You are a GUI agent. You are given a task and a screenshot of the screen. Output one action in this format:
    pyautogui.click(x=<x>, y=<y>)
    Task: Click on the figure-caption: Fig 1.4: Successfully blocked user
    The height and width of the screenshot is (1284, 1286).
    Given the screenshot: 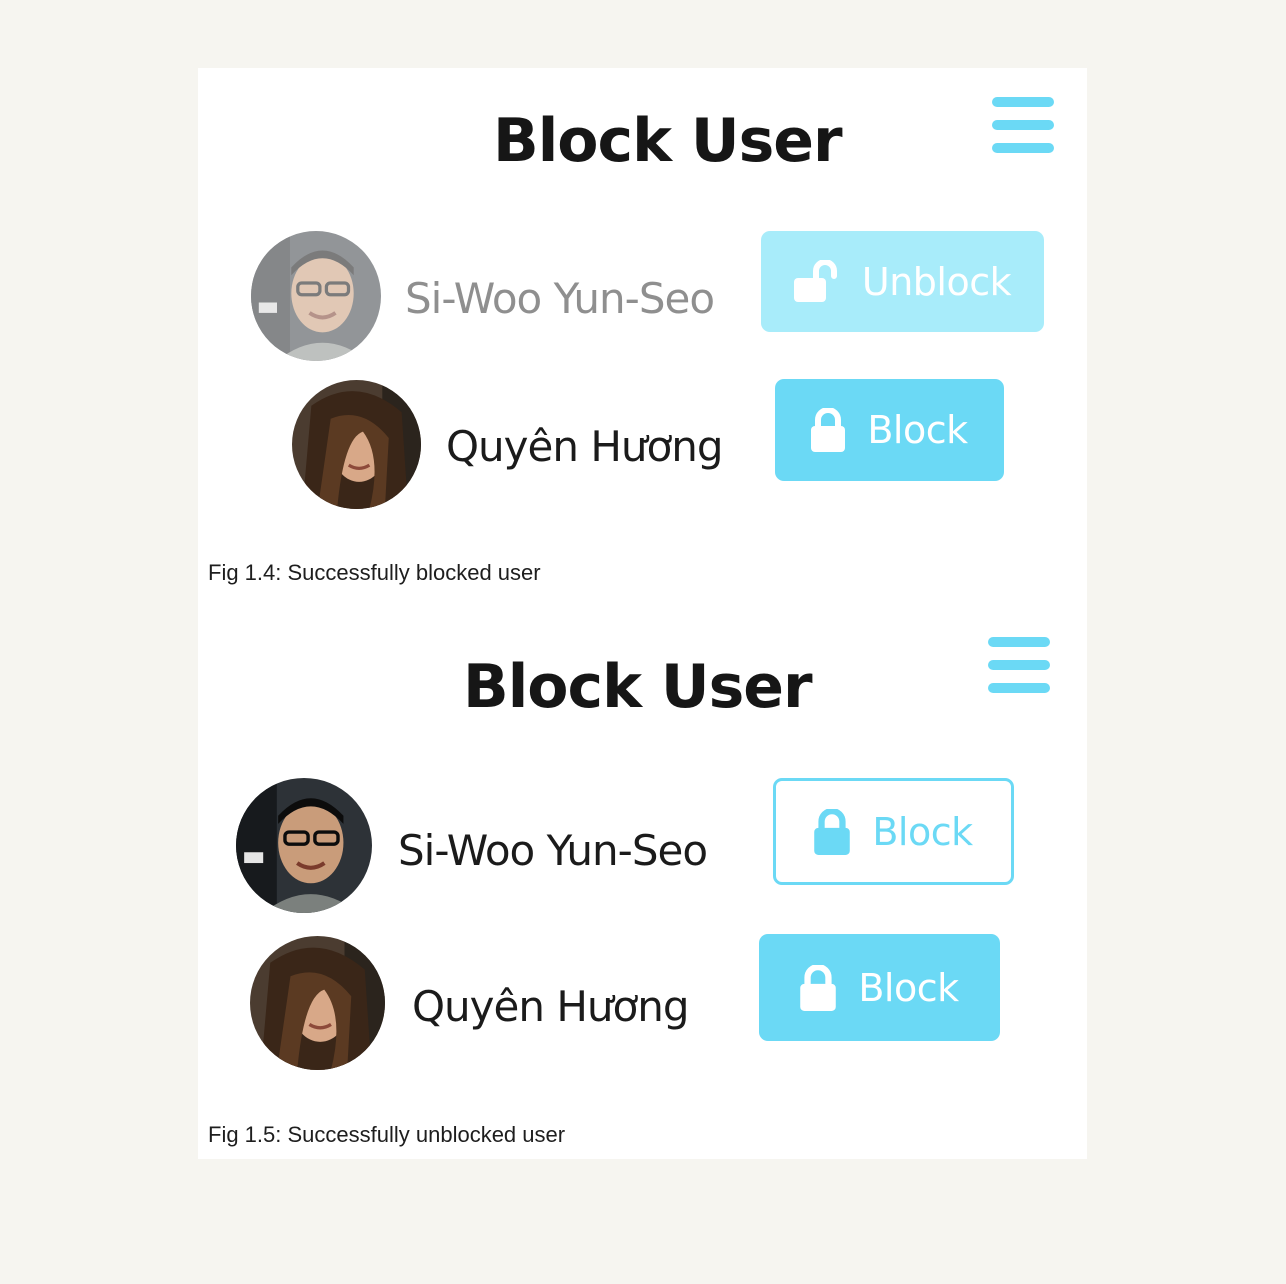 What is the action you would take?
    pyautogui.click(x=374, y=572)
    